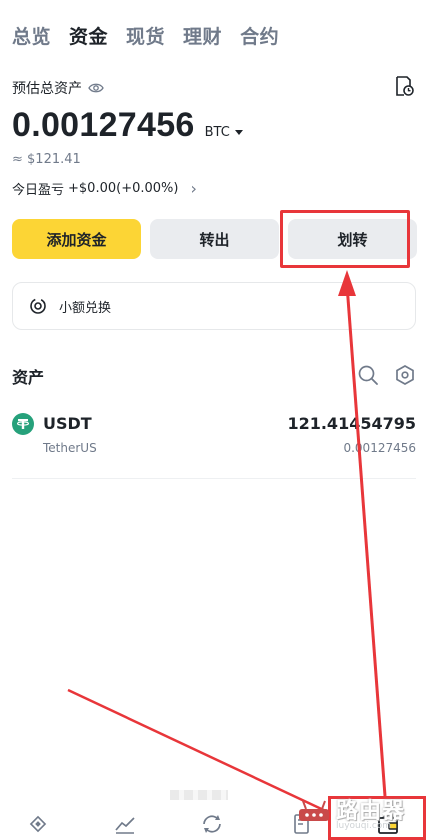 The width and height of the screenshot is (429, 840). I want to click on markets-icon, so click(125, 824).